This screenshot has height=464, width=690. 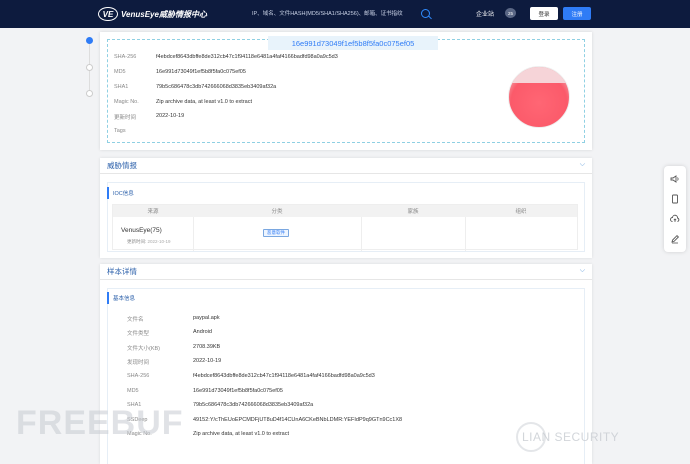 I want to click on search-box, so click(x=340, y=14).